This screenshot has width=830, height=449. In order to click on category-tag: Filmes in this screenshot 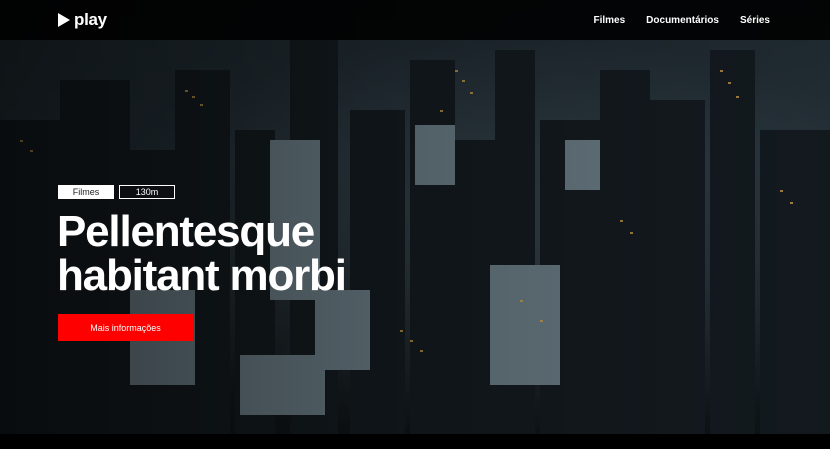, I will do `click(86, 192)`.